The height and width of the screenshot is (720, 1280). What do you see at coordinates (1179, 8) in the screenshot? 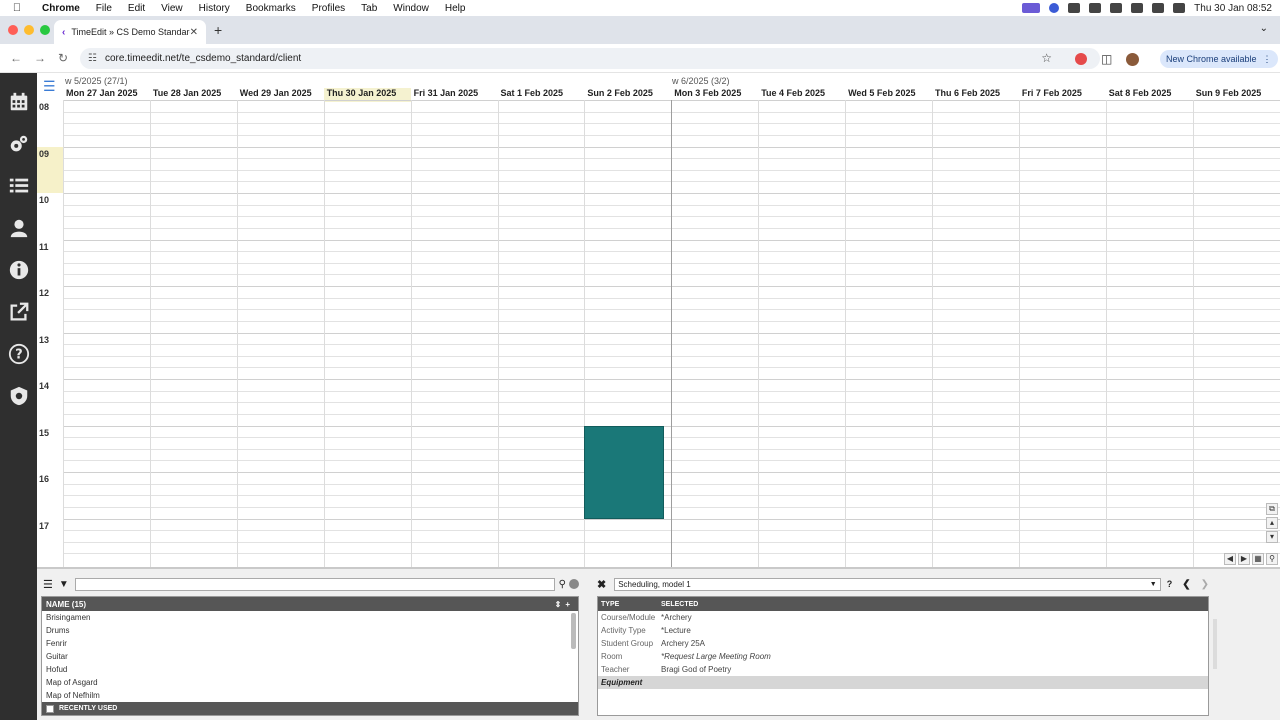
I see `search-status-icon` at bounding box center [1179, 8].